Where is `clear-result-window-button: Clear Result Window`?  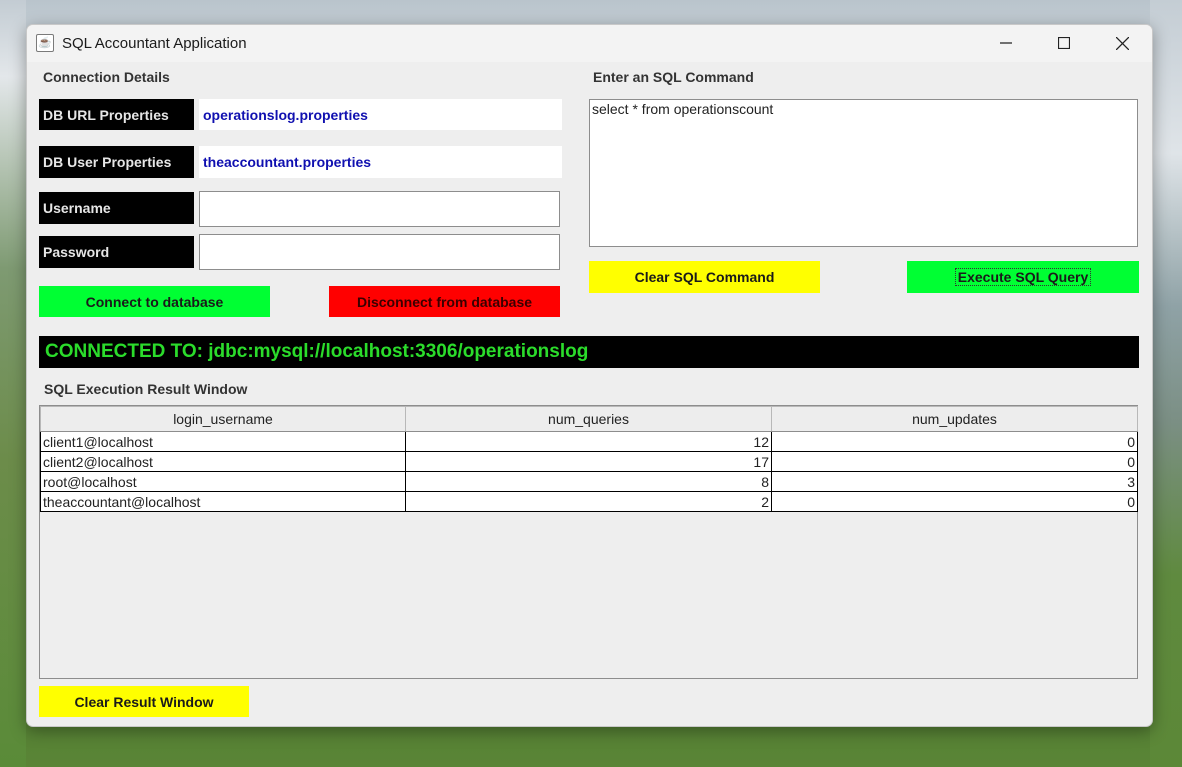
clear-result-window-button: Clear Result Window is located at coordinates (144, 701).